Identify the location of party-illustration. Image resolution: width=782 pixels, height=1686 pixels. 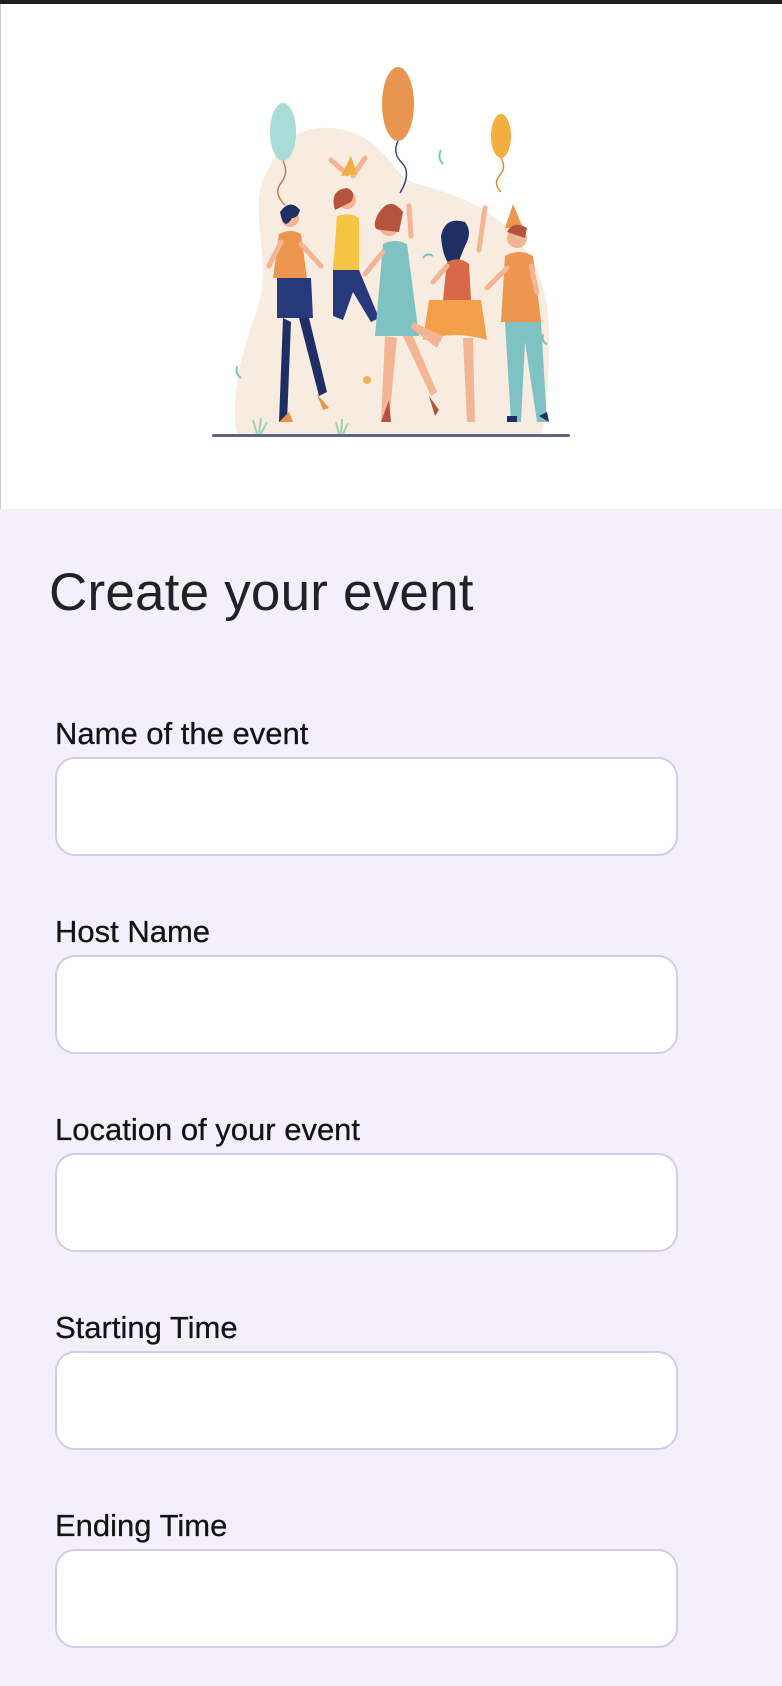
(391, 252).